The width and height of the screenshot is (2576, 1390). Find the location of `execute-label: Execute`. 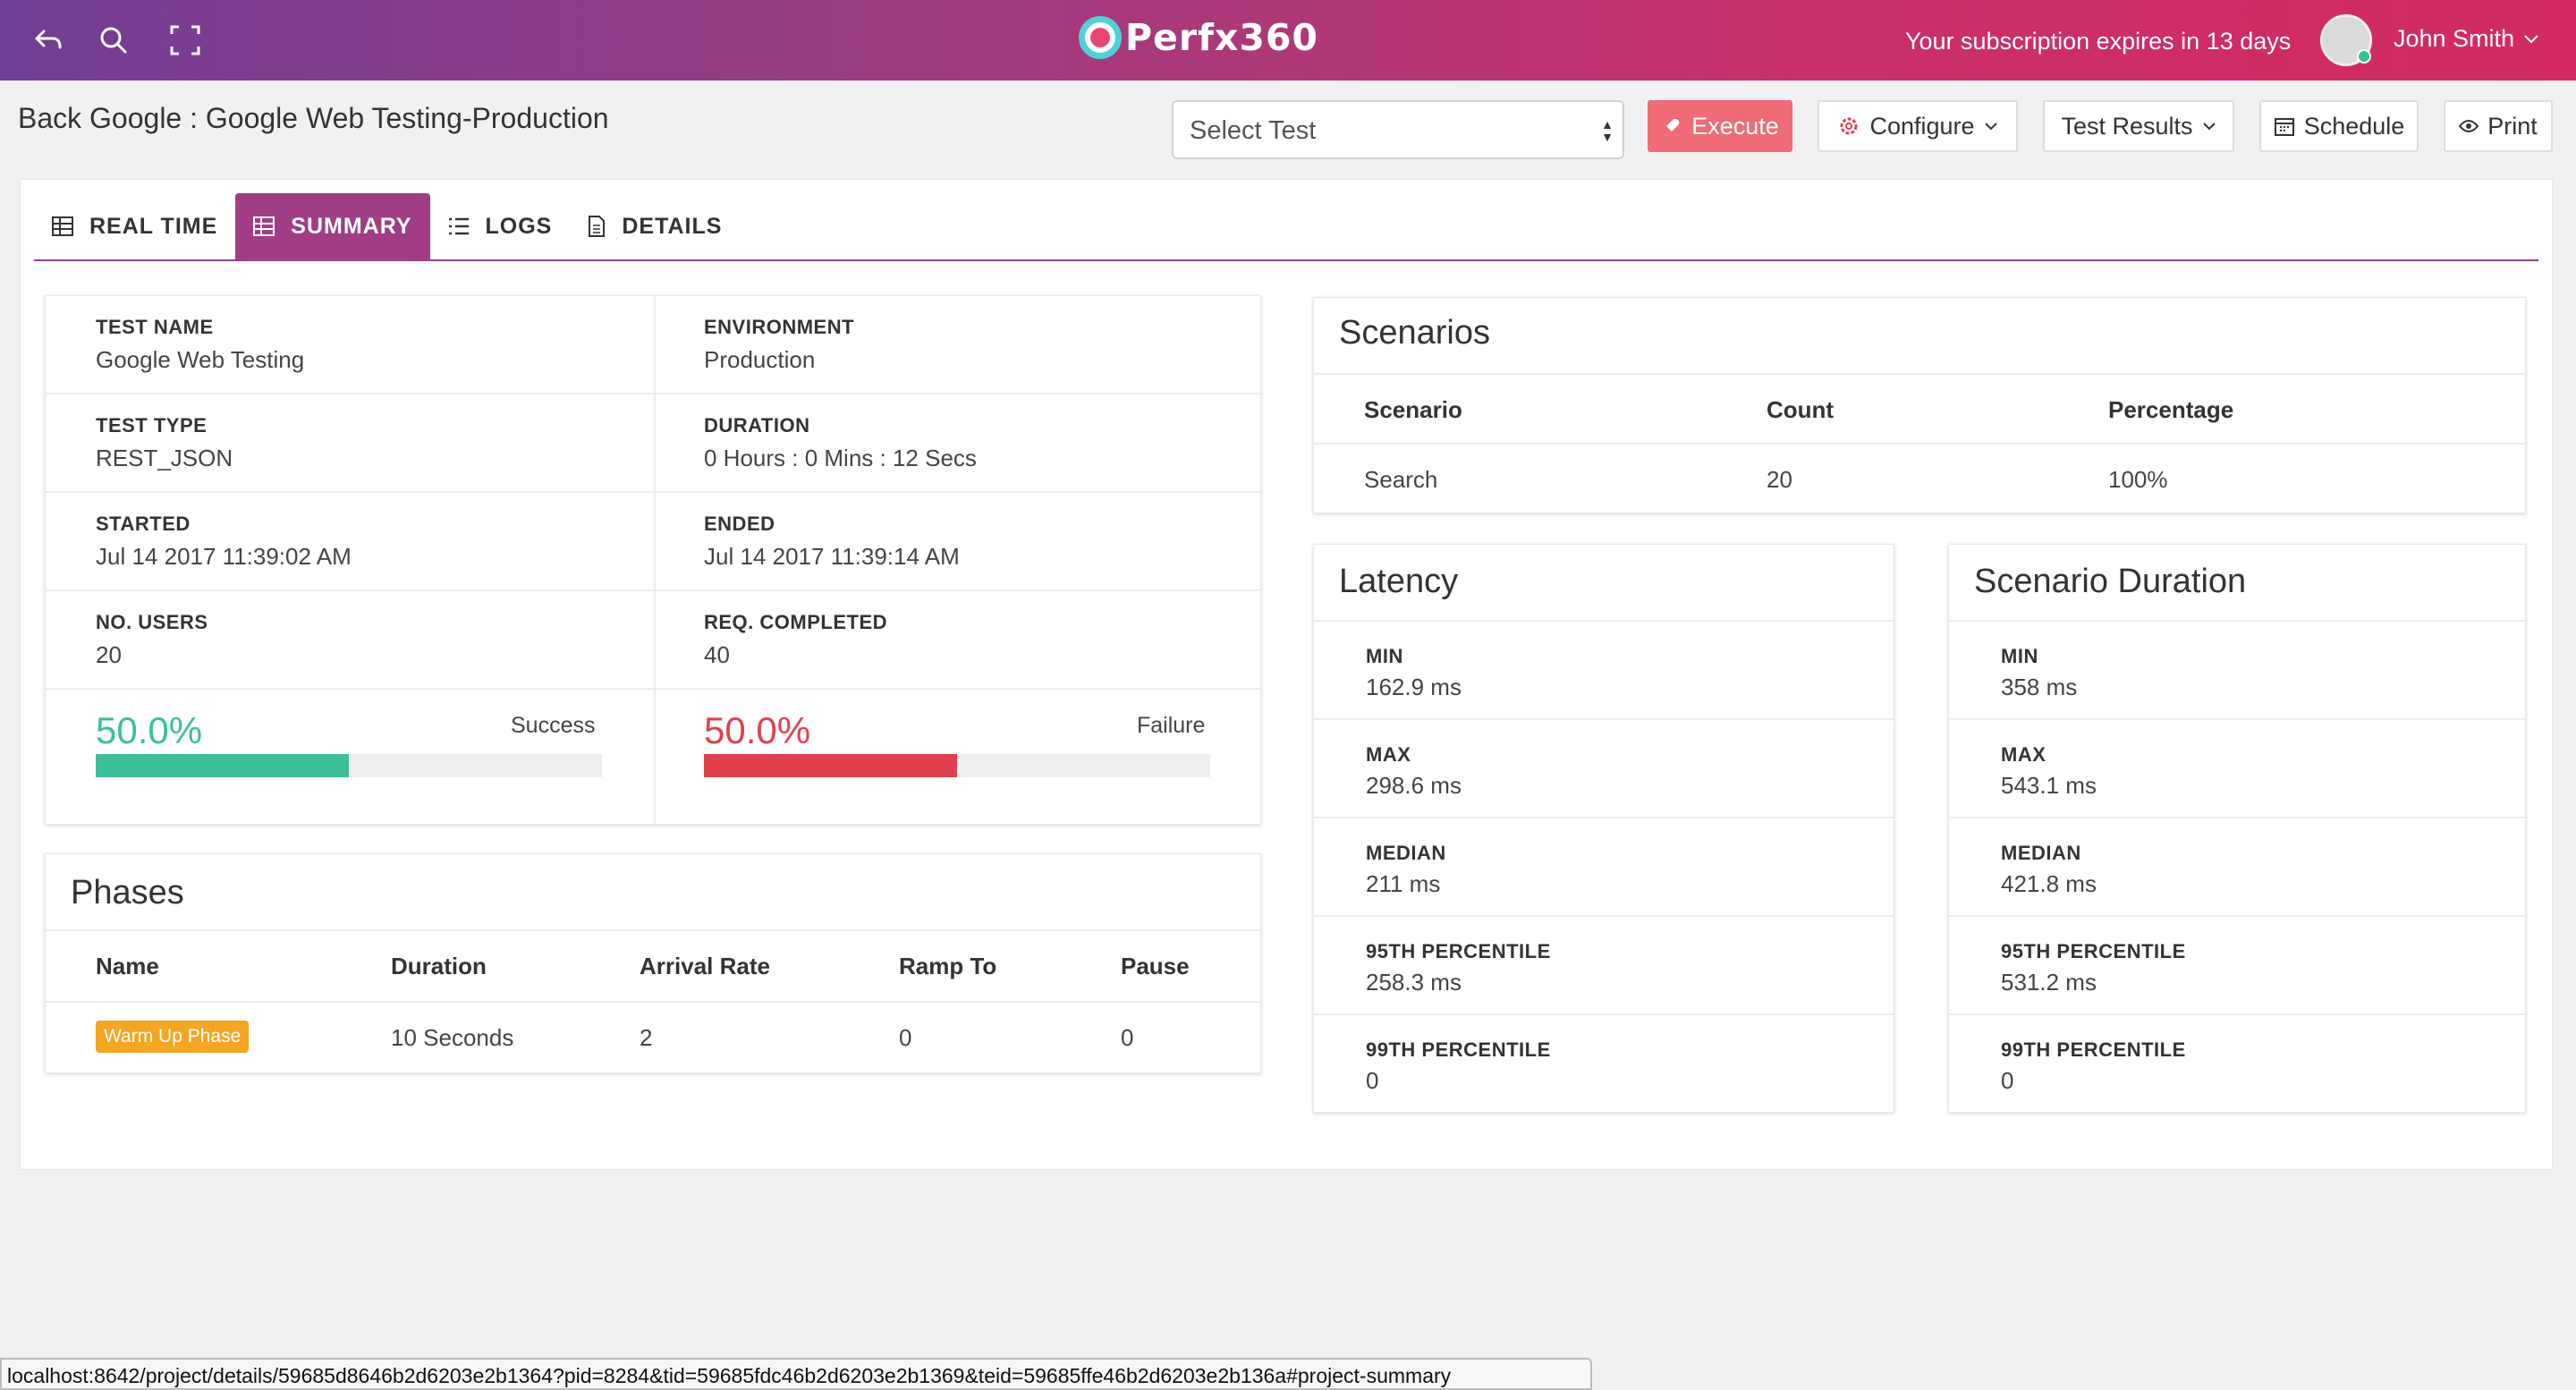

execute-label: Execute is located at coordinates (1735, 126).